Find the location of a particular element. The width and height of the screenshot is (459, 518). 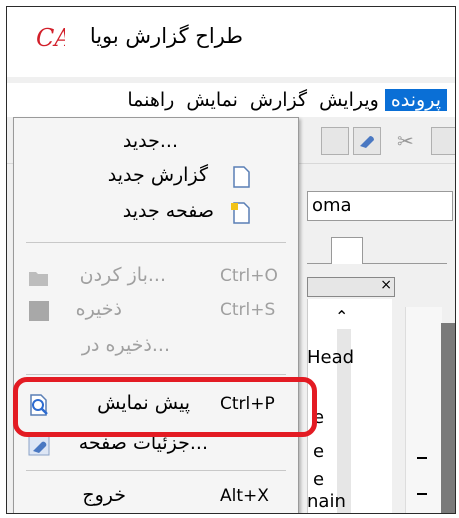

menu-help: راهنما is located at coordinates (150, 100).